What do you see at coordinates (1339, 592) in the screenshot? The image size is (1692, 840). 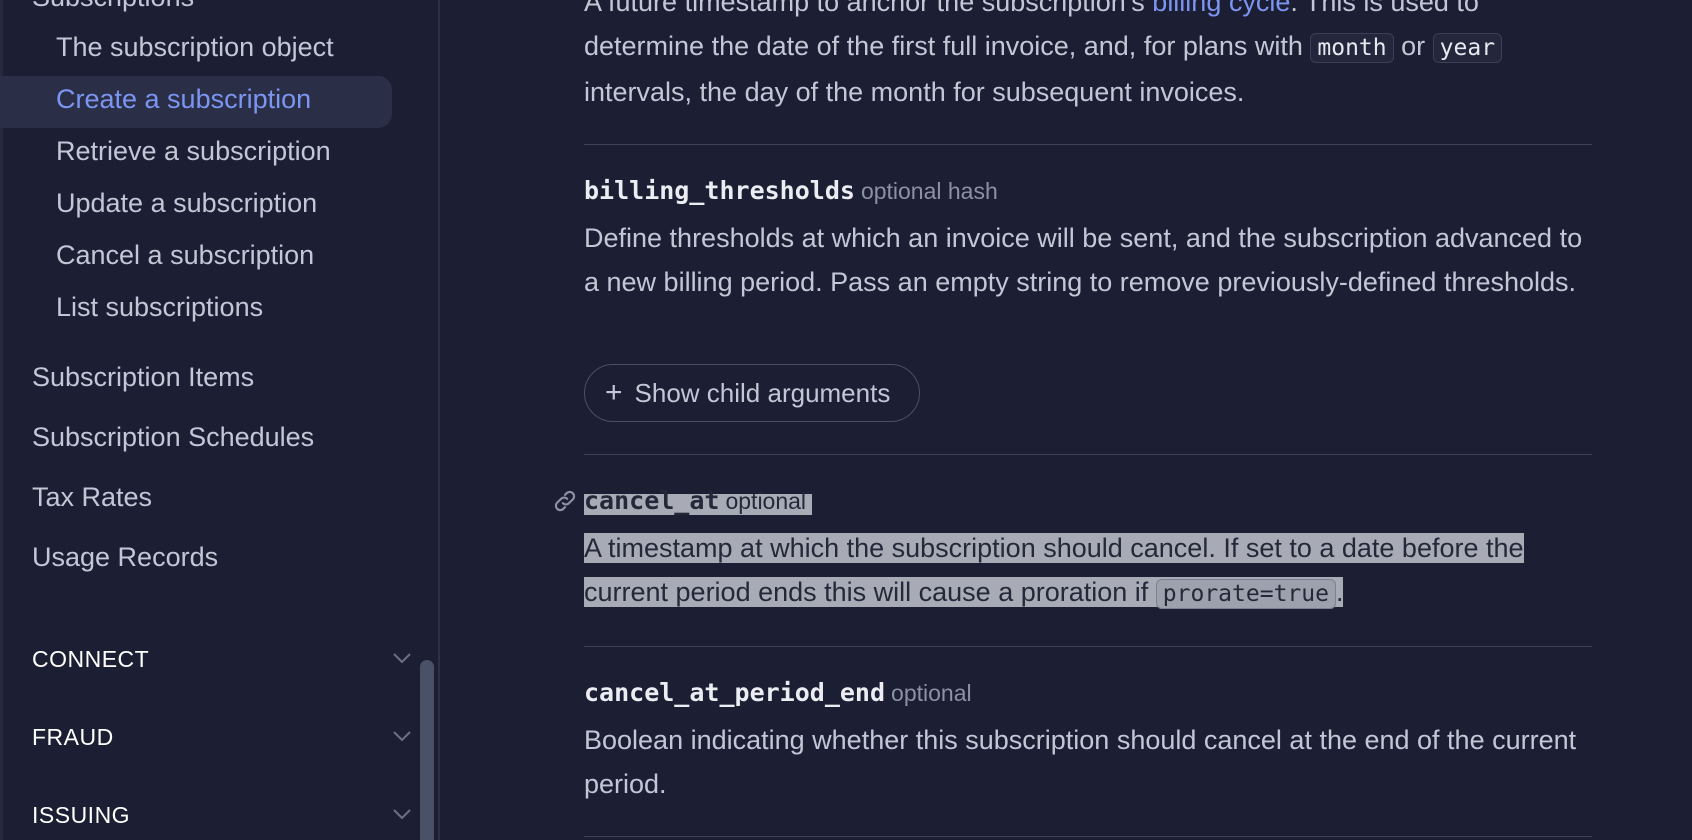 I see `description-text: .` at bounding box center [1339, 592].